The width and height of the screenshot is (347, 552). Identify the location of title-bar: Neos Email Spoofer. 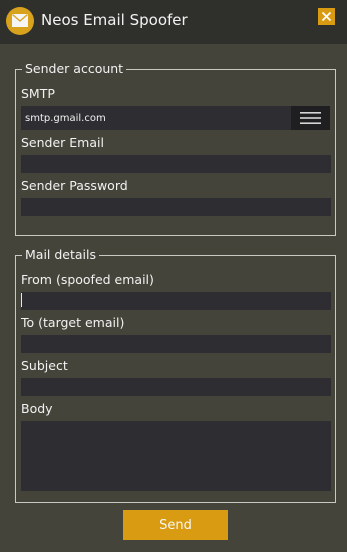
(173, 22).